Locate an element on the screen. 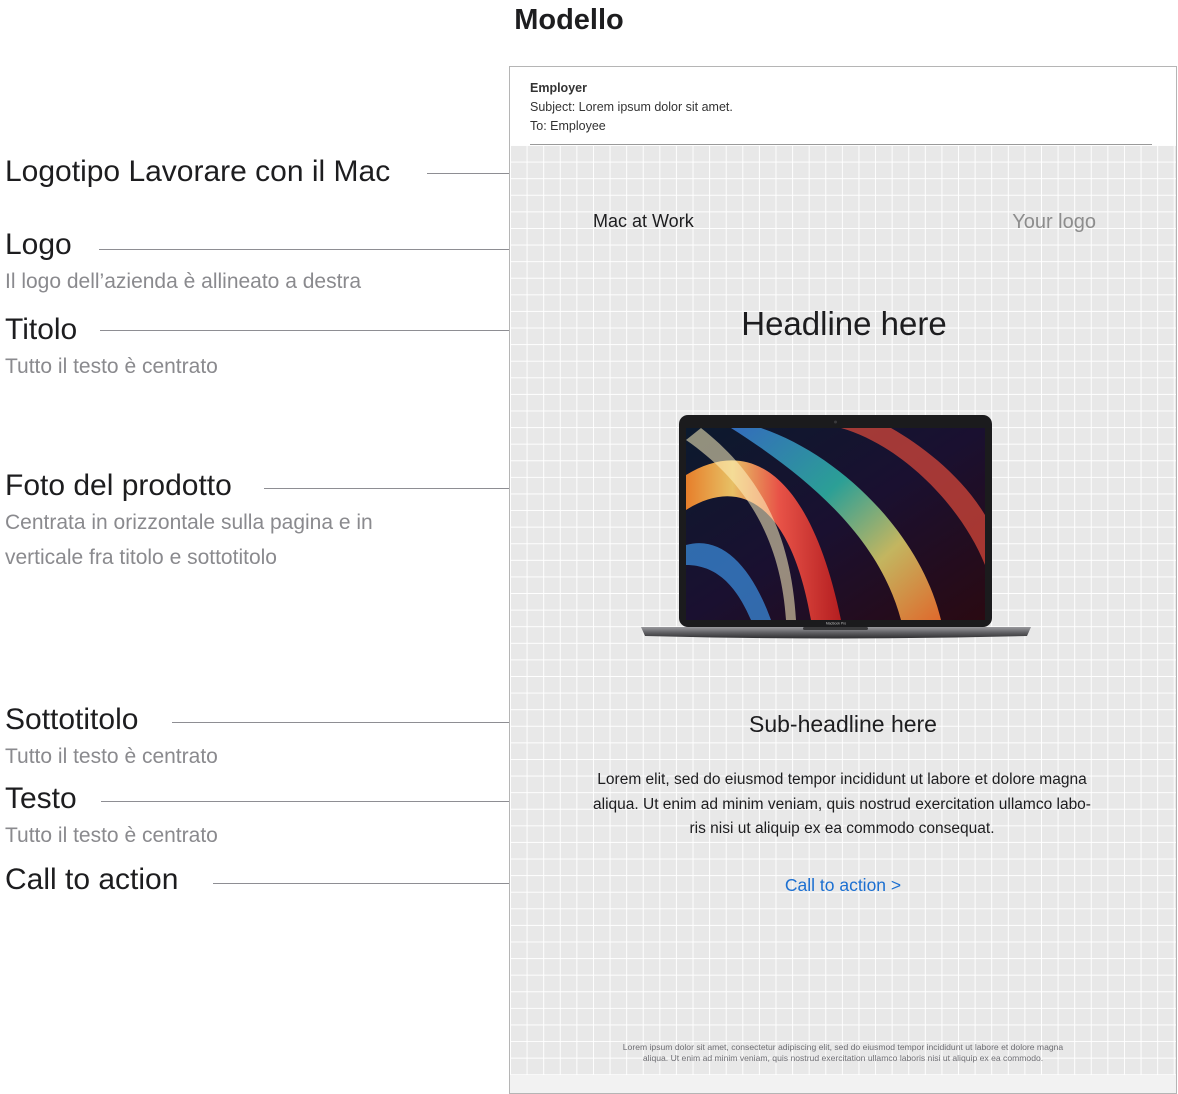  mac-at-work-logo: Mac at Work is located at coordinates (643, 221).